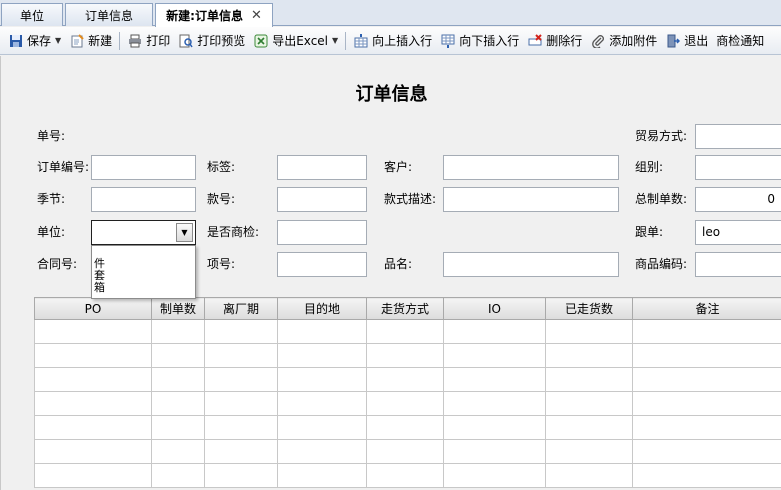  What do you see at coordinates (738, 199) in the screenshot?
I see `total-qty-field: 0` at bounding box center [738, 199].